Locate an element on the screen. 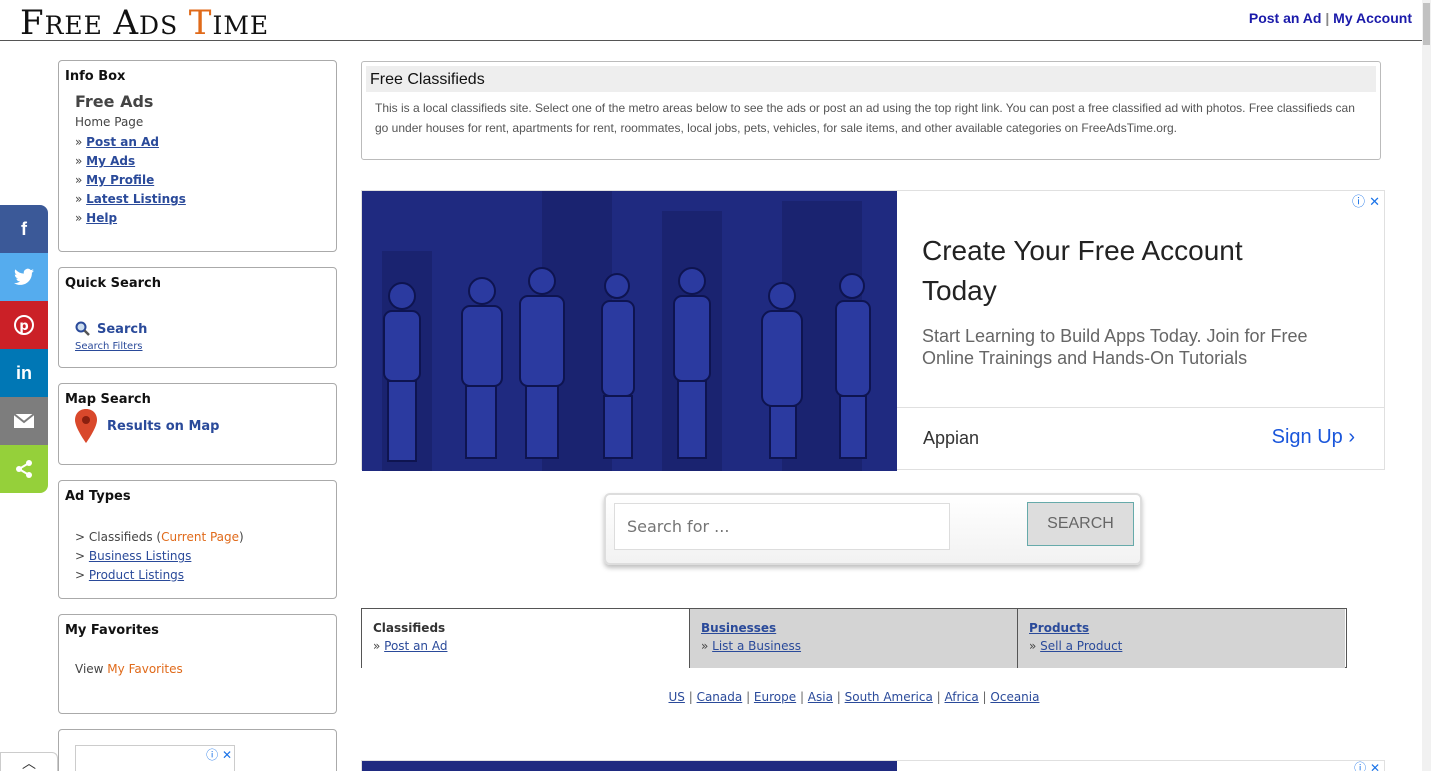 The height and width of the screenshot is (771, 1431). businesses-link: Businesses is located at coordinates (738, 628).